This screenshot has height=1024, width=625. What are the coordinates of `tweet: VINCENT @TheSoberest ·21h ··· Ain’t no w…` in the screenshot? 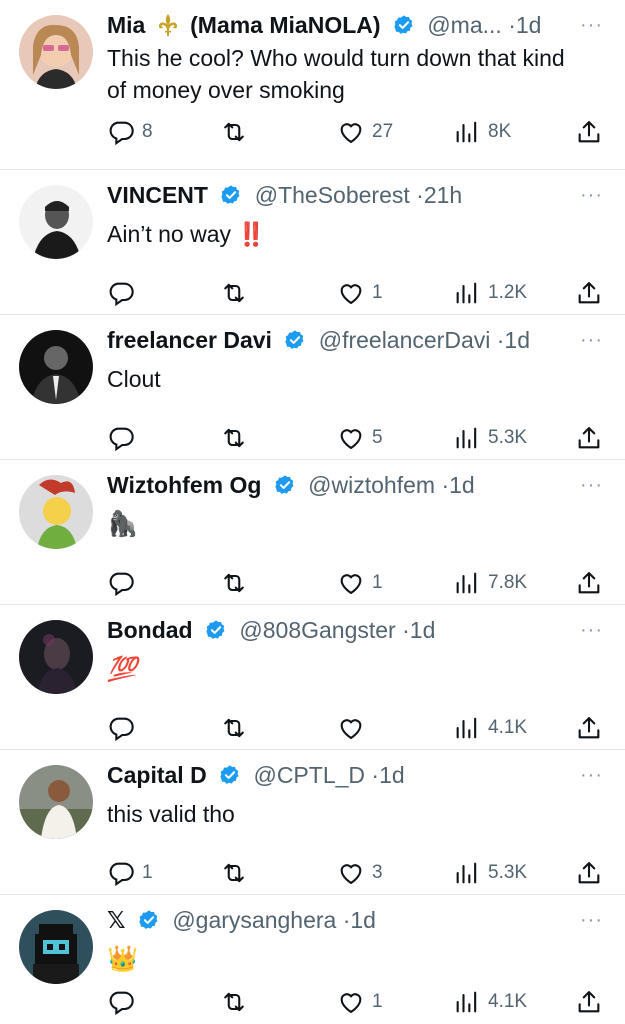 It's located at (312, 242).